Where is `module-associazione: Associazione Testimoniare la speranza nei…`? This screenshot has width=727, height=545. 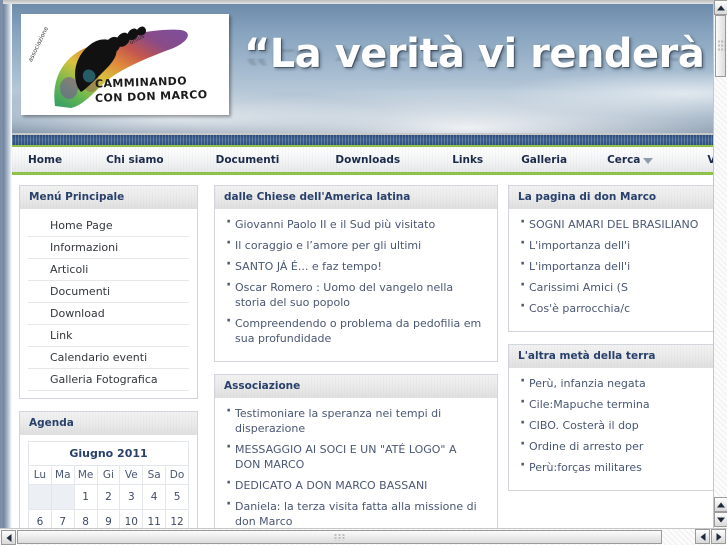
module-associazione: Associazione Testimoniare la speranza nei… is located at coordinates (356, 451).